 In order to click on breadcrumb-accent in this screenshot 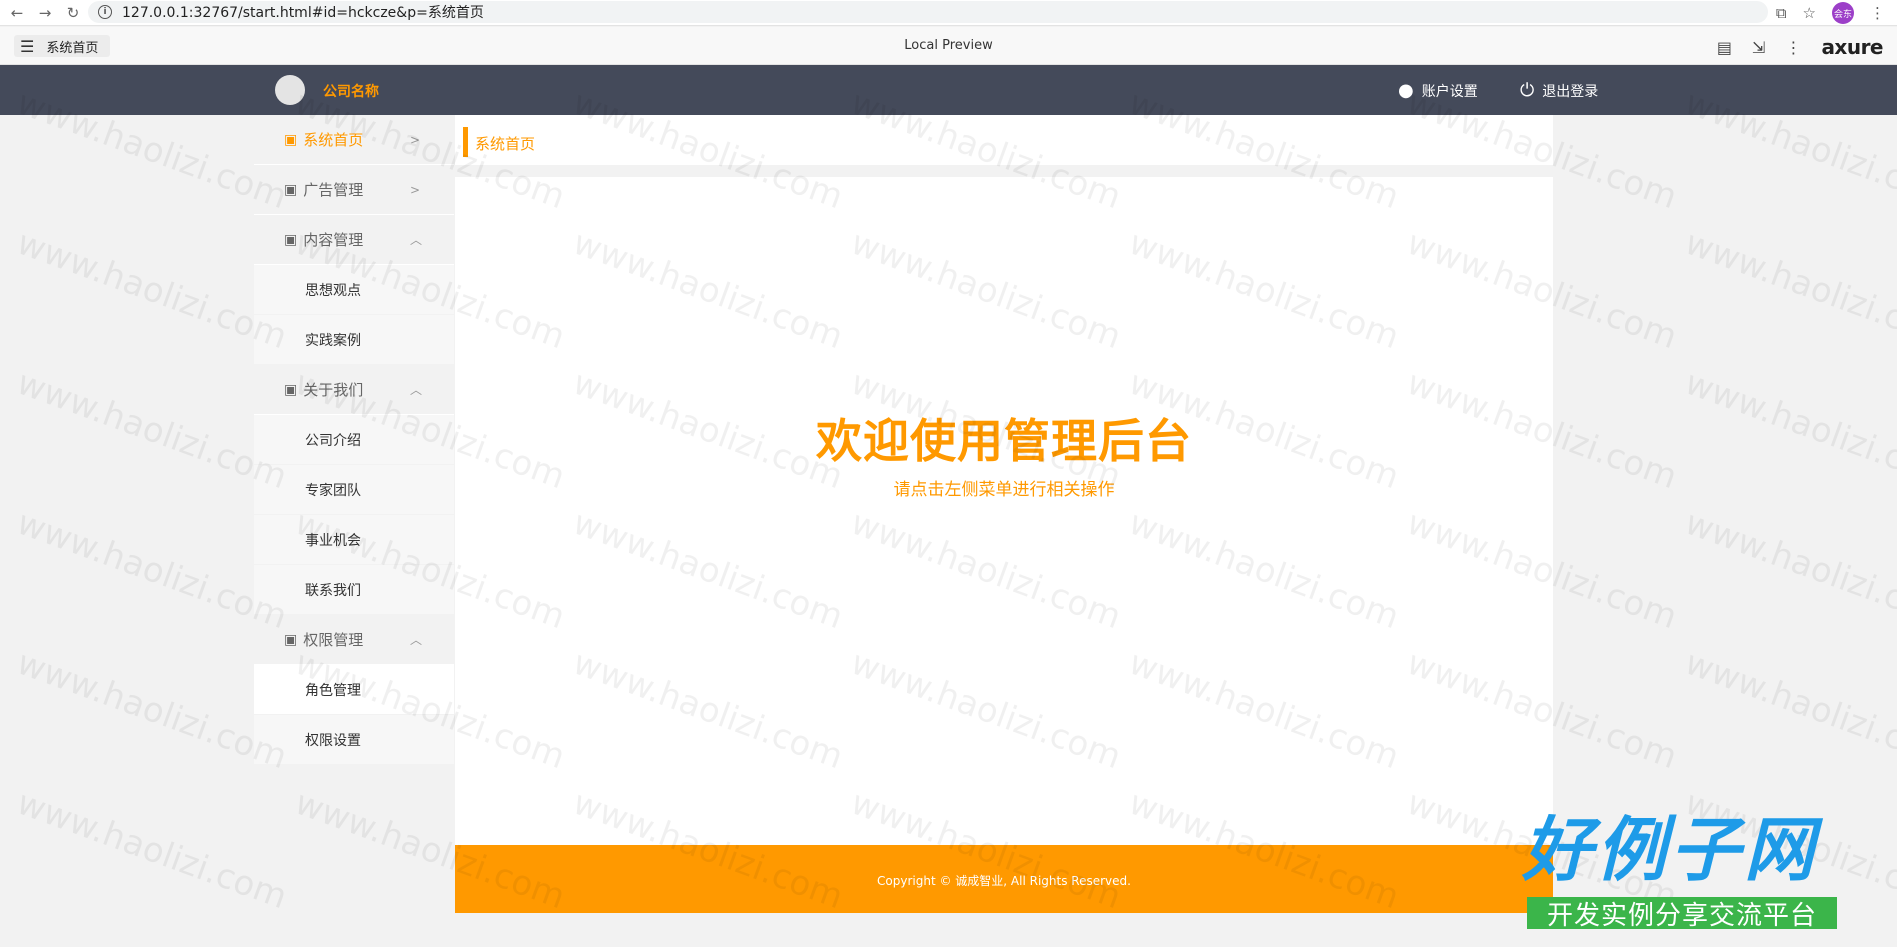, I will do `click(465, 142)`.